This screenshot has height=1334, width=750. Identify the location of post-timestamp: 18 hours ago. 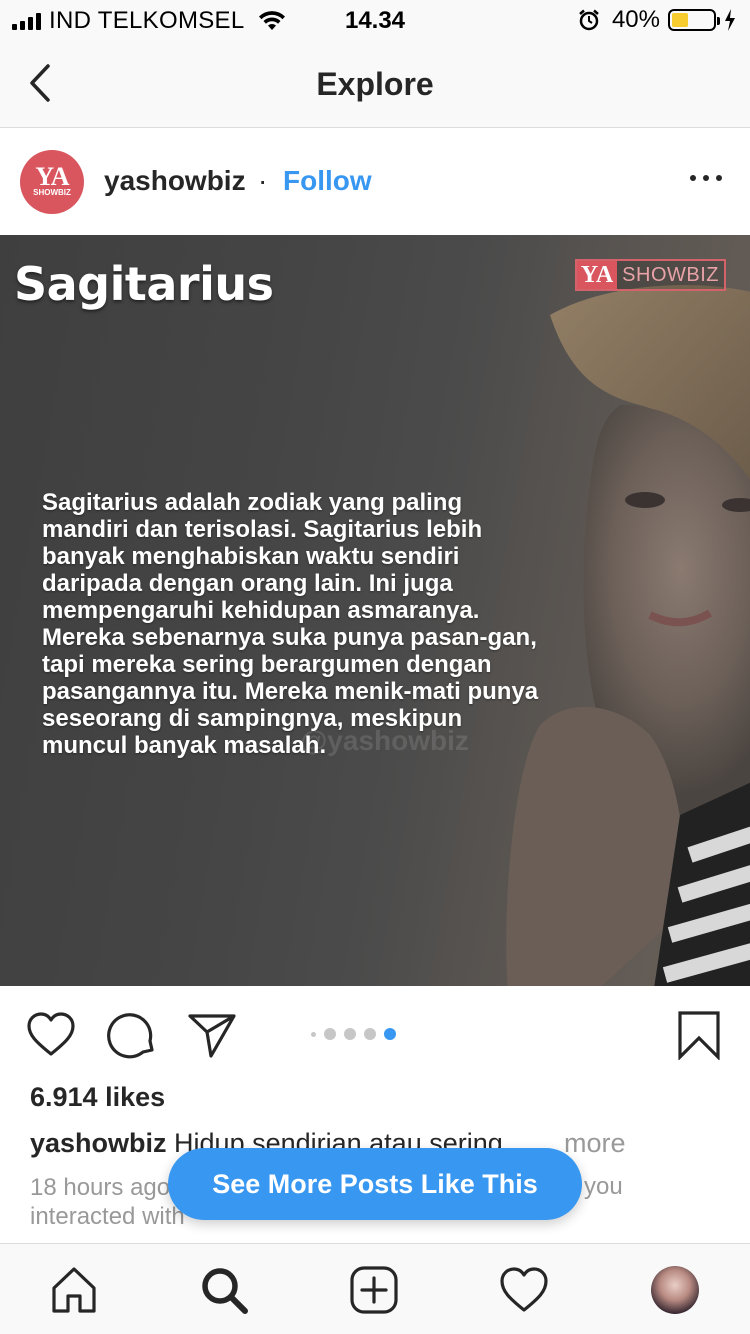
(100, 1187).